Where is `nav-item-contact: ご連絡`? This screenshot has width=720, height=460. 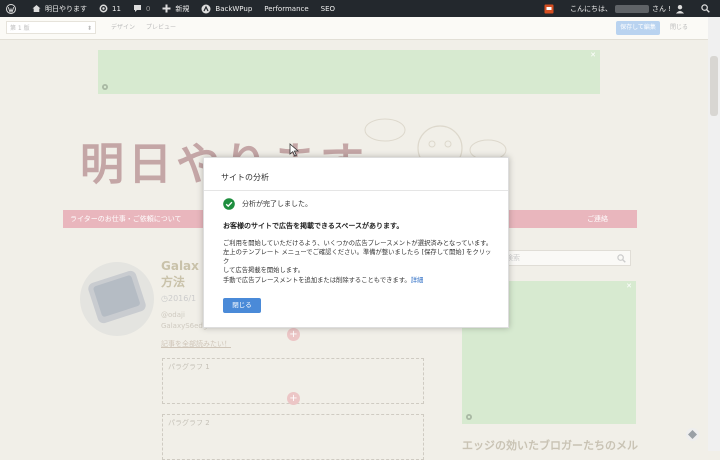 nav-item-contact: ご連絡 is located at coordinates (597, 219).